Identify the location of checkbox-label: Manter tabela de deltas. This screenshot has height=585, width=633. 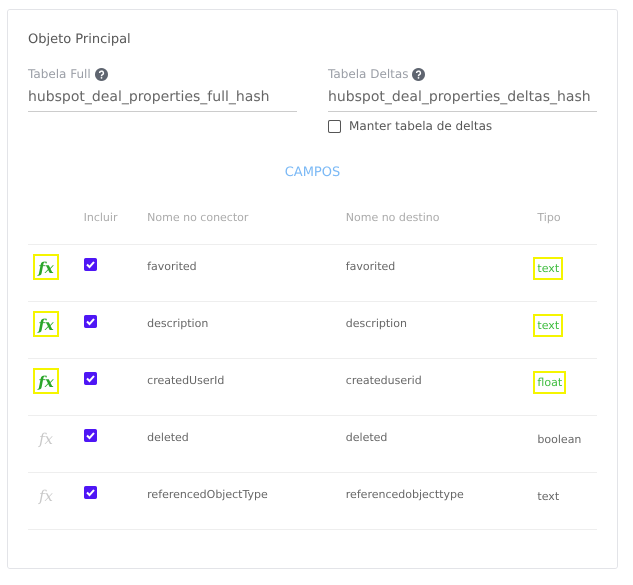
(420, 126).